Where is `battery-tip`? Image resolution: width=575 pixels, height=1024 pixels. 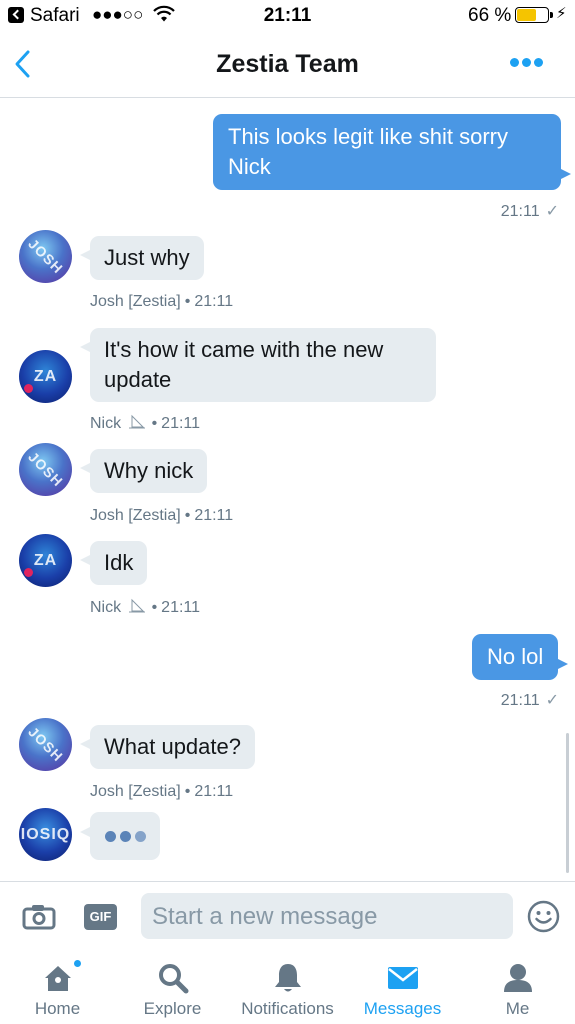
battery-tip is located at coordinates (551, 15).